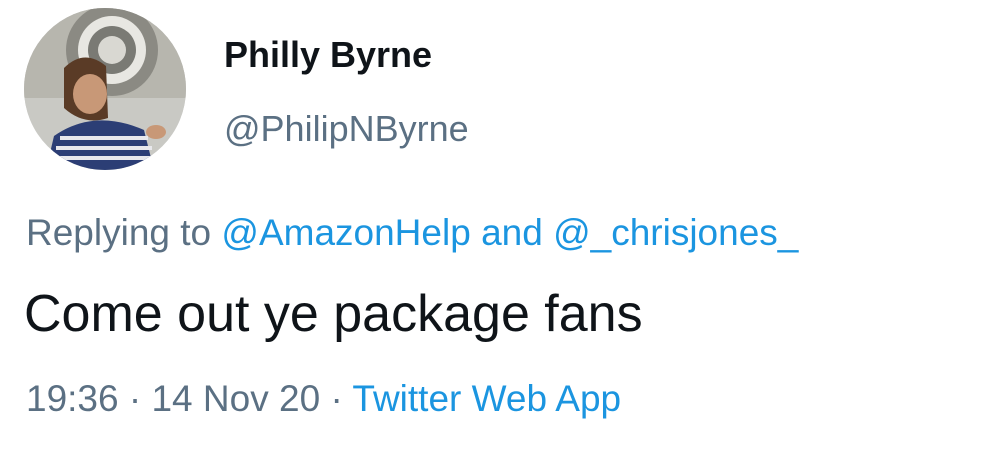 This screenshot has width=1000, height=456. Describe the element at coordinates (119, 232) in the screenshot. I see `replying-to-label: Replying to` at that location.